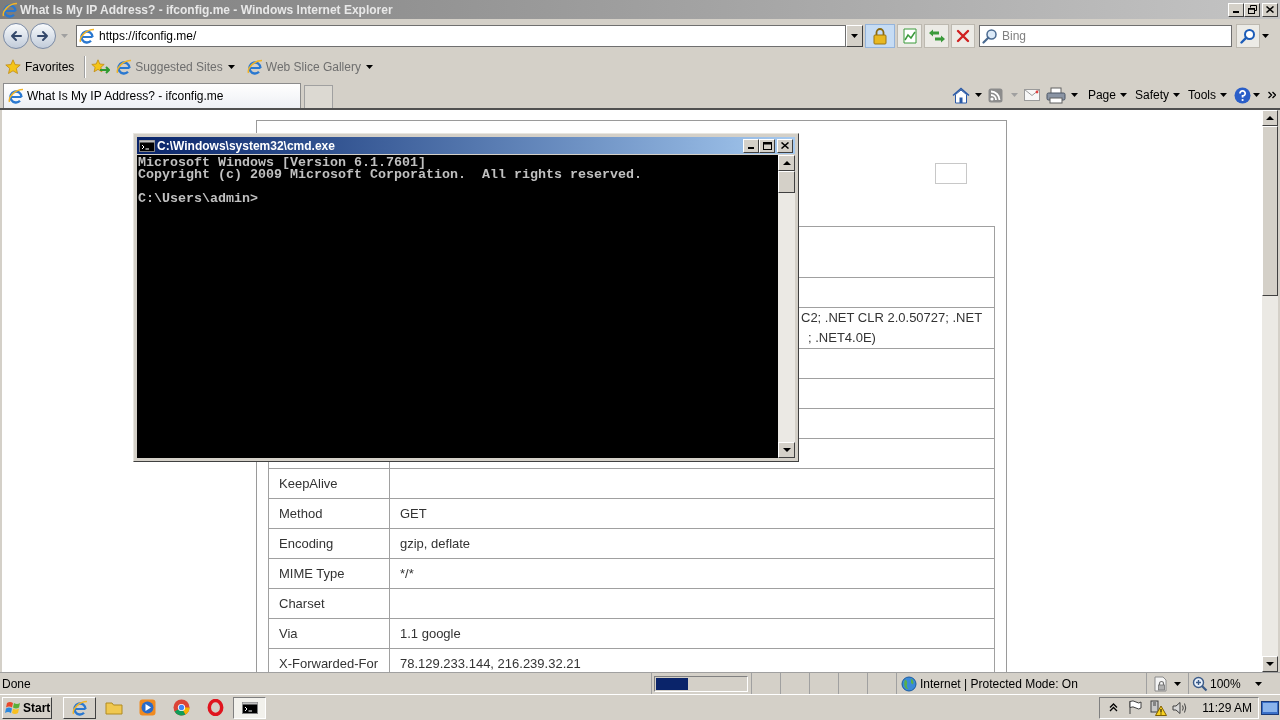 This screenshot has width=1280, height=720. What do you see at coordinates (1242, 95) in the screenshot?
I see `help-icon` at bounding box center [1242, 95].